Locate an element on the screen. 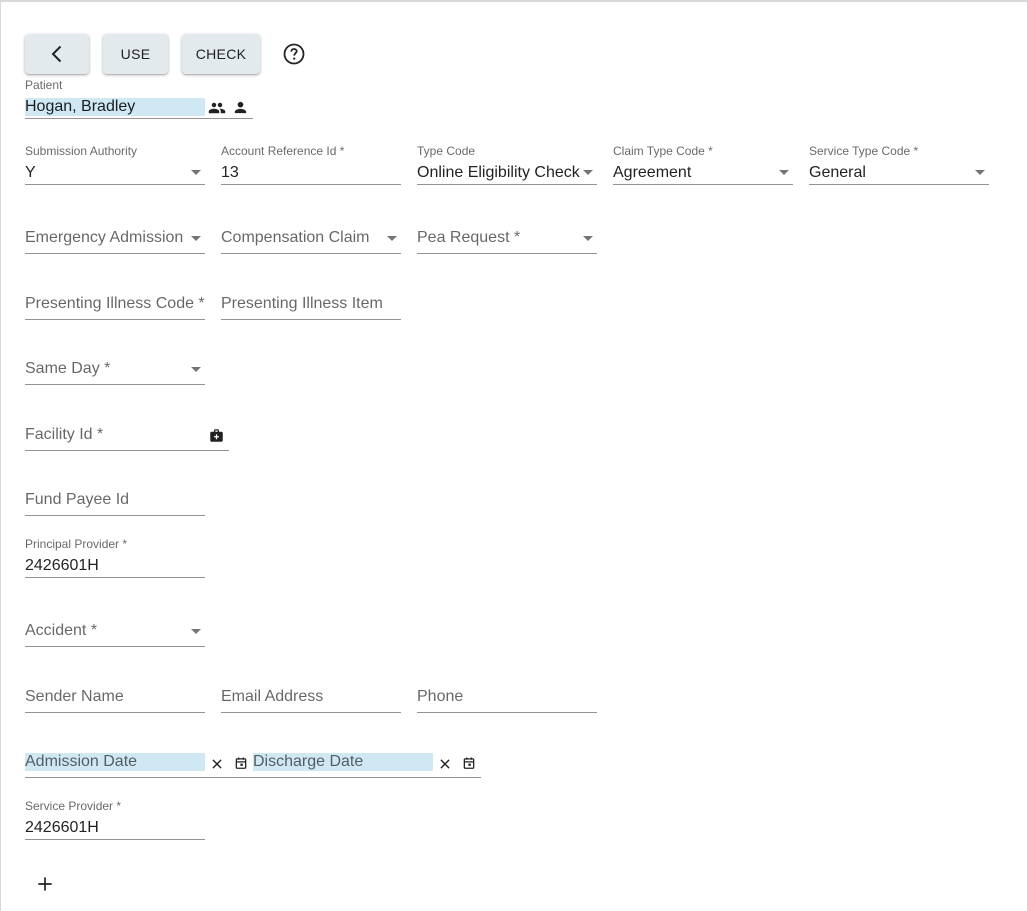 Image resolution: width=1027 pixels, height=911 pixels. compensation-claim-placeholder: Compensation Claim is located at coordinates (295, 237).